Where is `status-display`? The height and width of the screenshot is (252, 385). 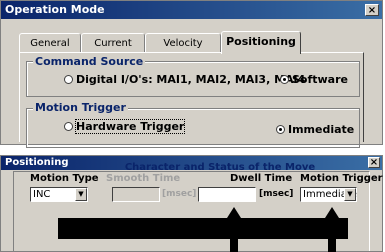
status-display is located at coordinates (203, 228).